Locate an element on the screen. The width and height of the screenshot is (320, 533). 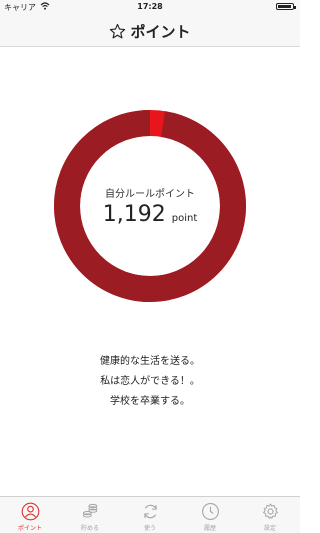
tab-history-label: 履歴 is located at coordinates (209, 528).